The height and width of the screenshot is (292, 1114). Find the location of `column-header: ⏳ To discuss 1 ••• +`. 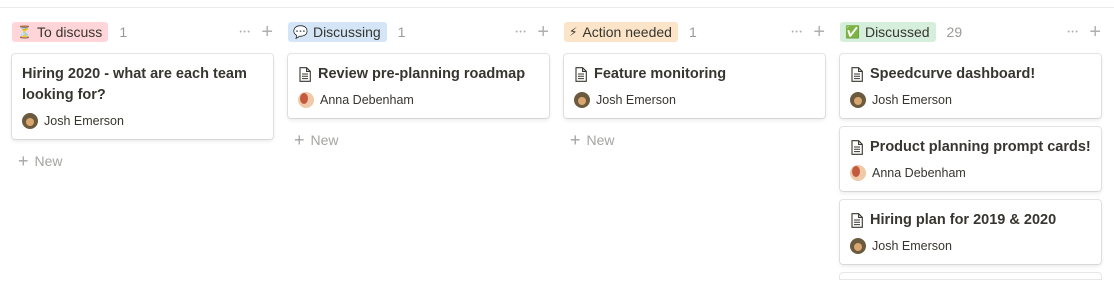

column-header: ⏳ To discuss 1 ••• + is located at coordinates (142, 32).